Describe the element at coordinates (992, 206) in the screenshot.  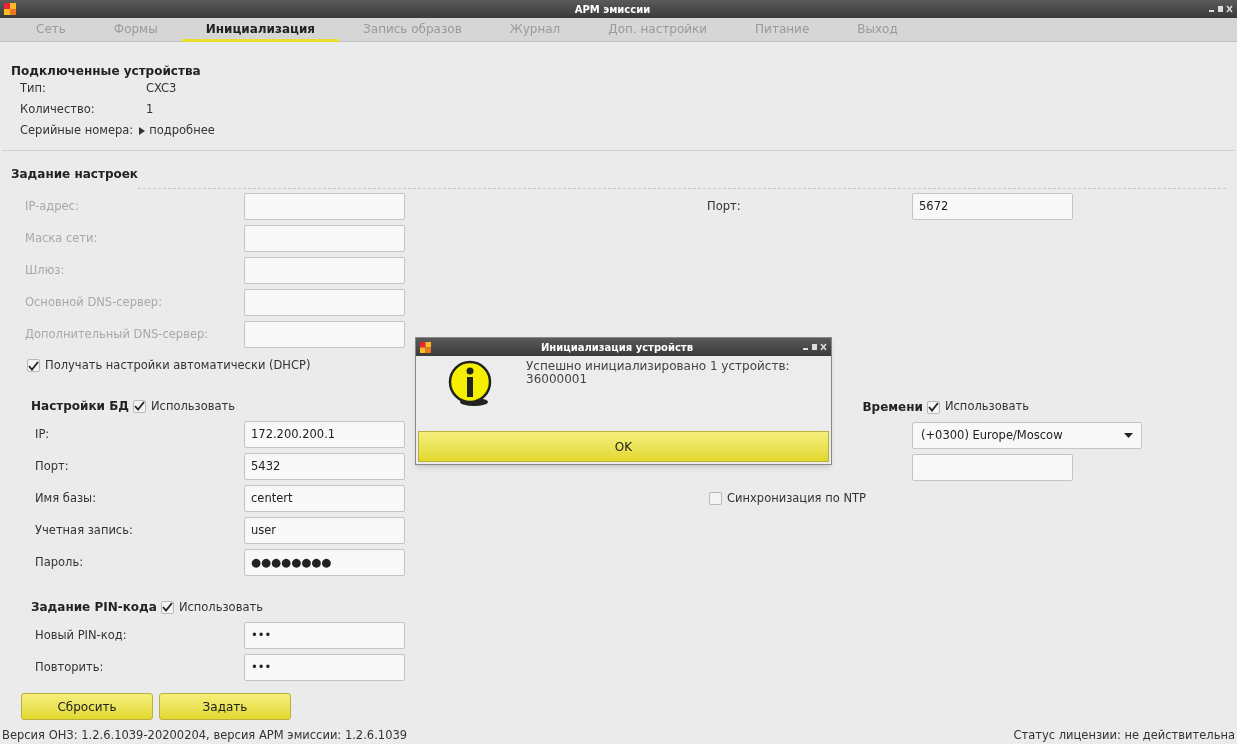
I see `input-field: 5672` at that location.